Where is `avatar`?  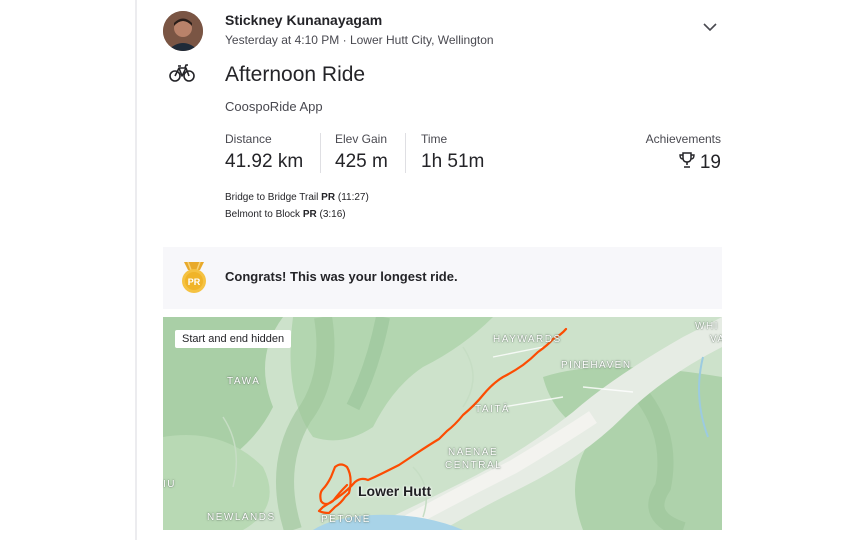
avatar is located at coordinates (183, 31).